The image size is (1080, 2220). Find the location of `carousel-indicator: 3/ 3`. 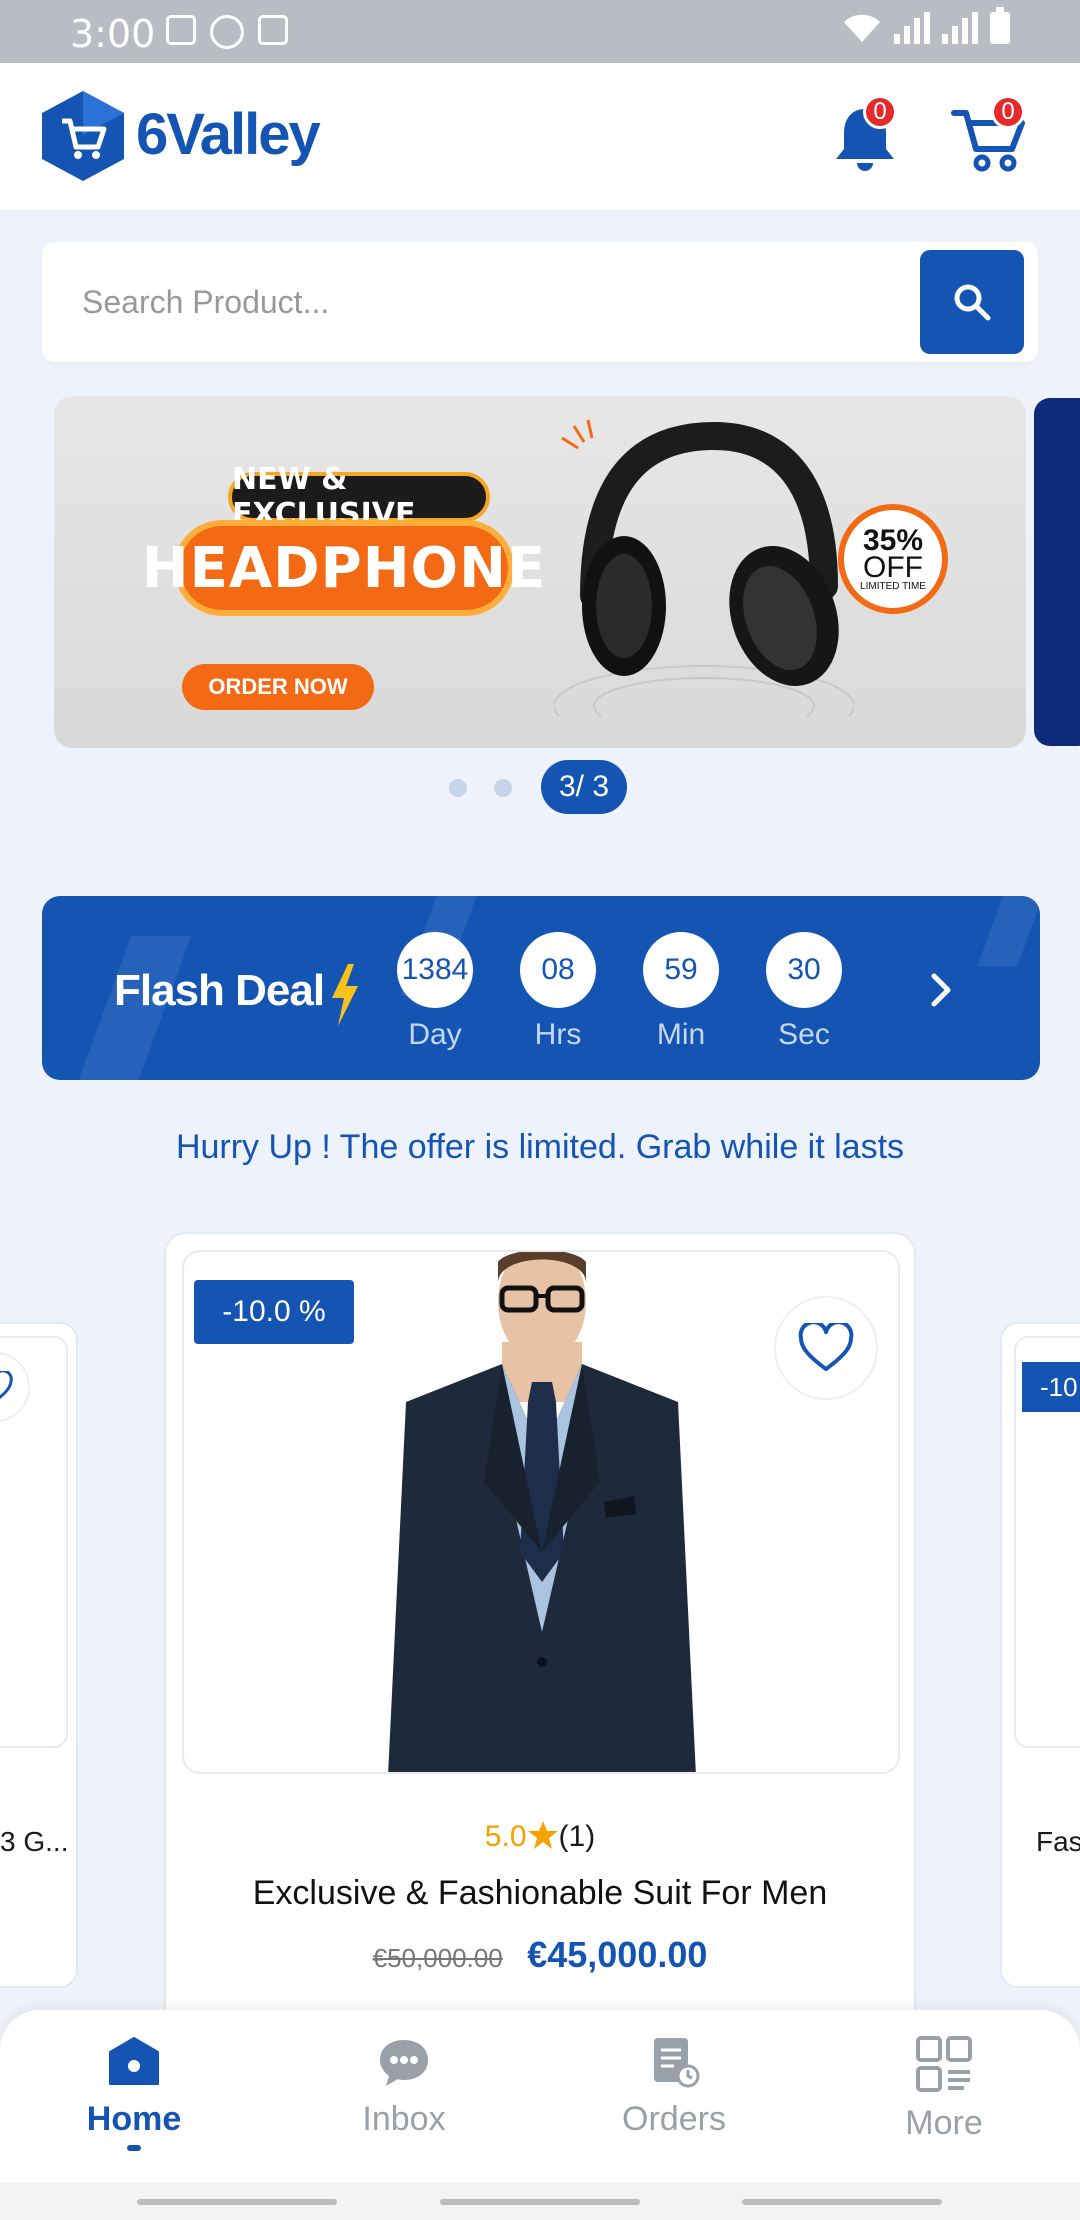

carousel-indicator: 3/ 3 is located at coordinates (540, 788).